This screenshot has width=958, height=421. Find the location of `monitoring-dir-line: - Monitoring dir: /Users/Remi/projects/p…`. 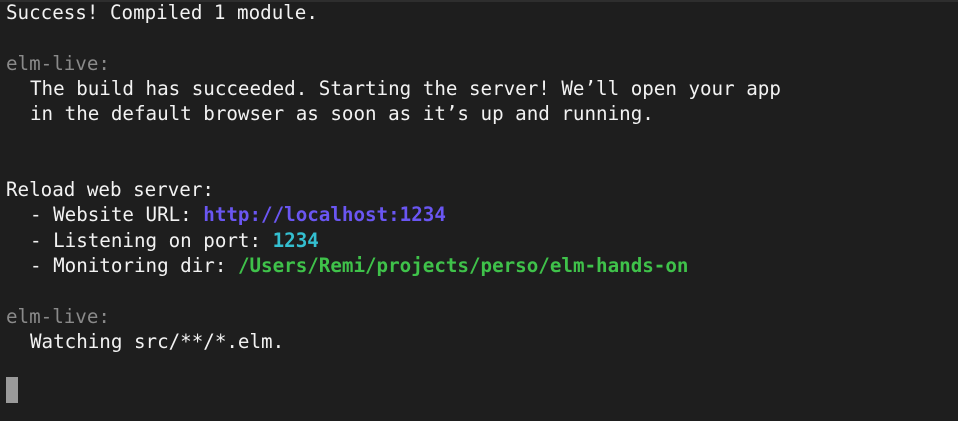

monitoring-dir-line: - Monitoring dir: /Users/Remi/projects/p… is located at coordinates (479, 265).